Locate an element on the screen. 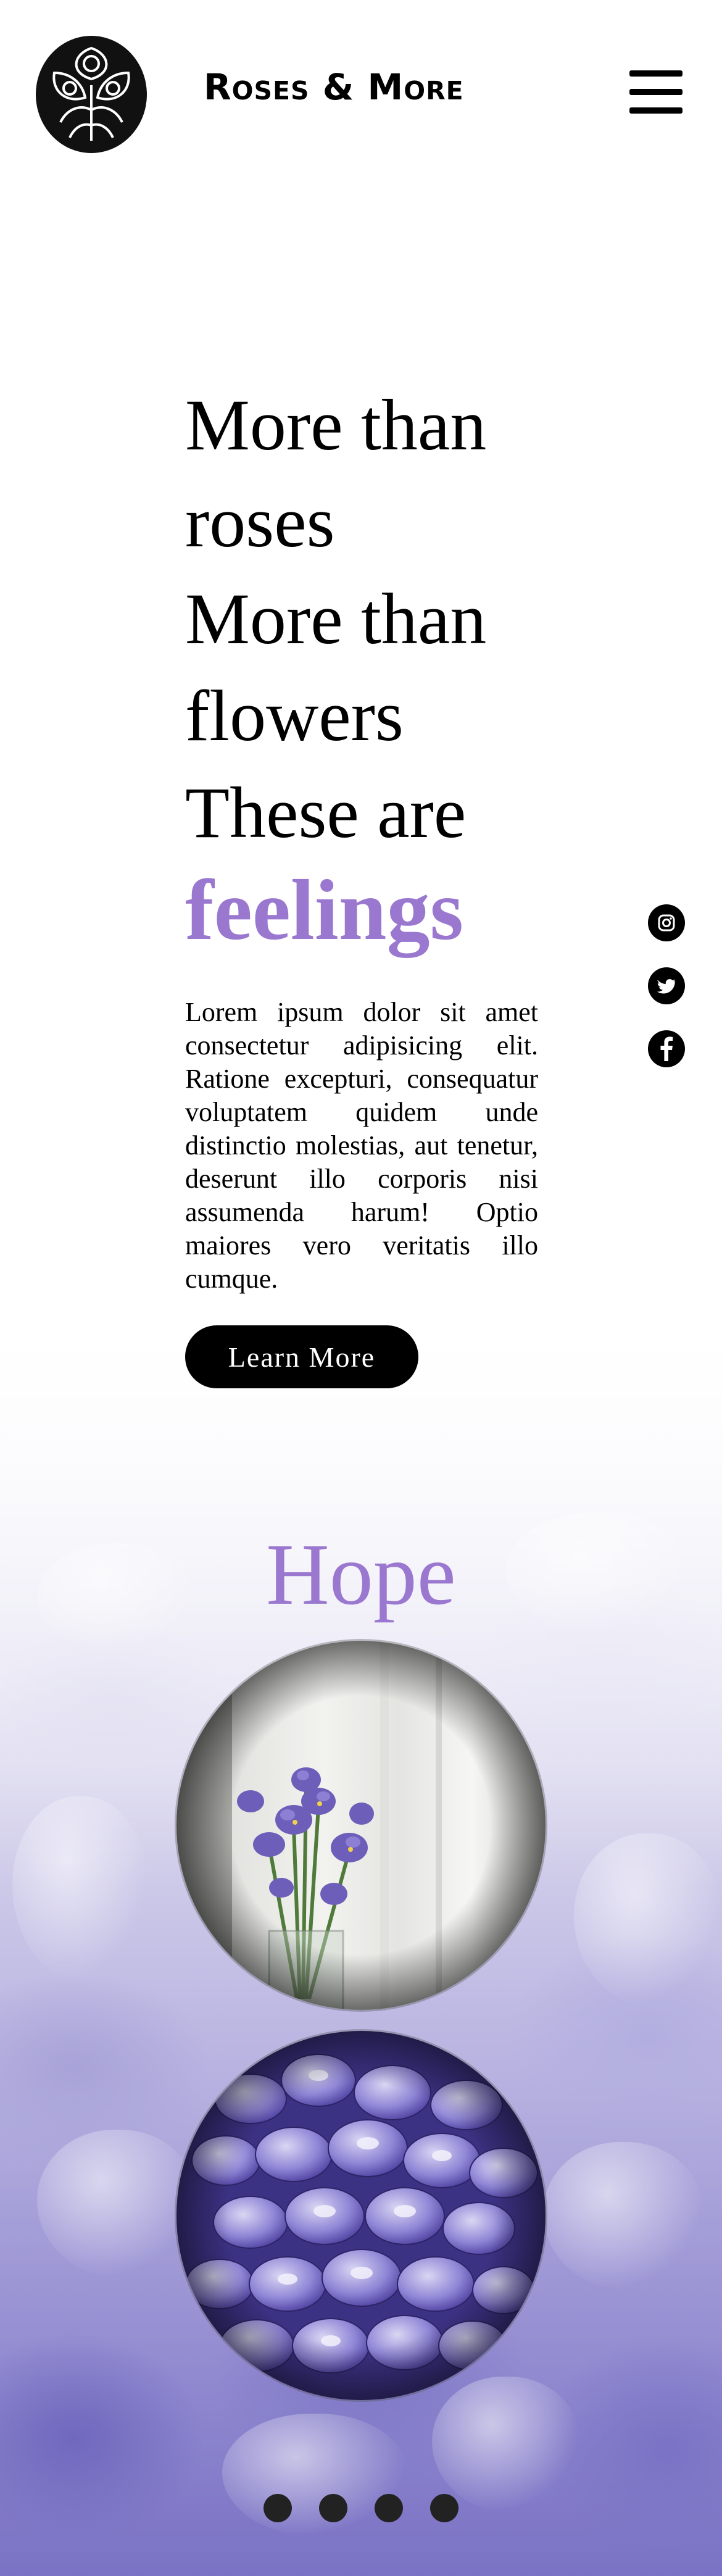 Image resolution: width=722 pixels, height=2576 pixels. site-header: Roses & More is located at coordinates (361, 93).